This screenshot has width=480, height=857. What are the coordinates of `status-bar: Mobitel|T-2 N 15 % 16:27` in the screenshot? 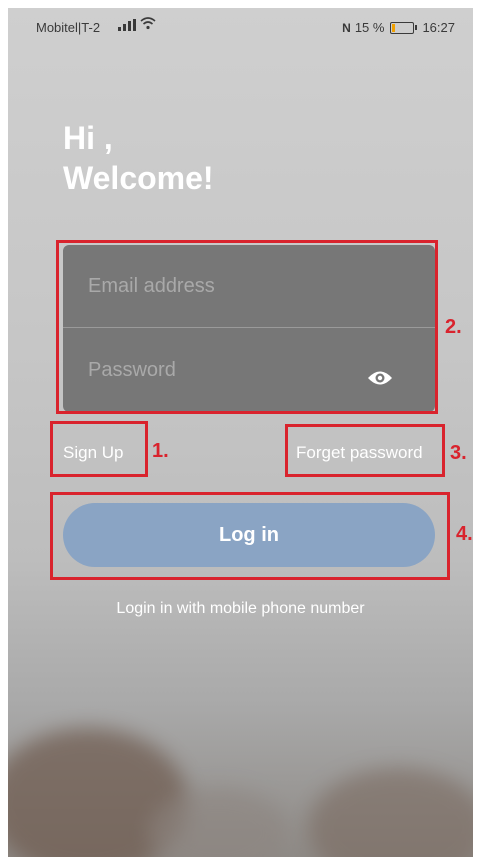 It's located at (240, 26).